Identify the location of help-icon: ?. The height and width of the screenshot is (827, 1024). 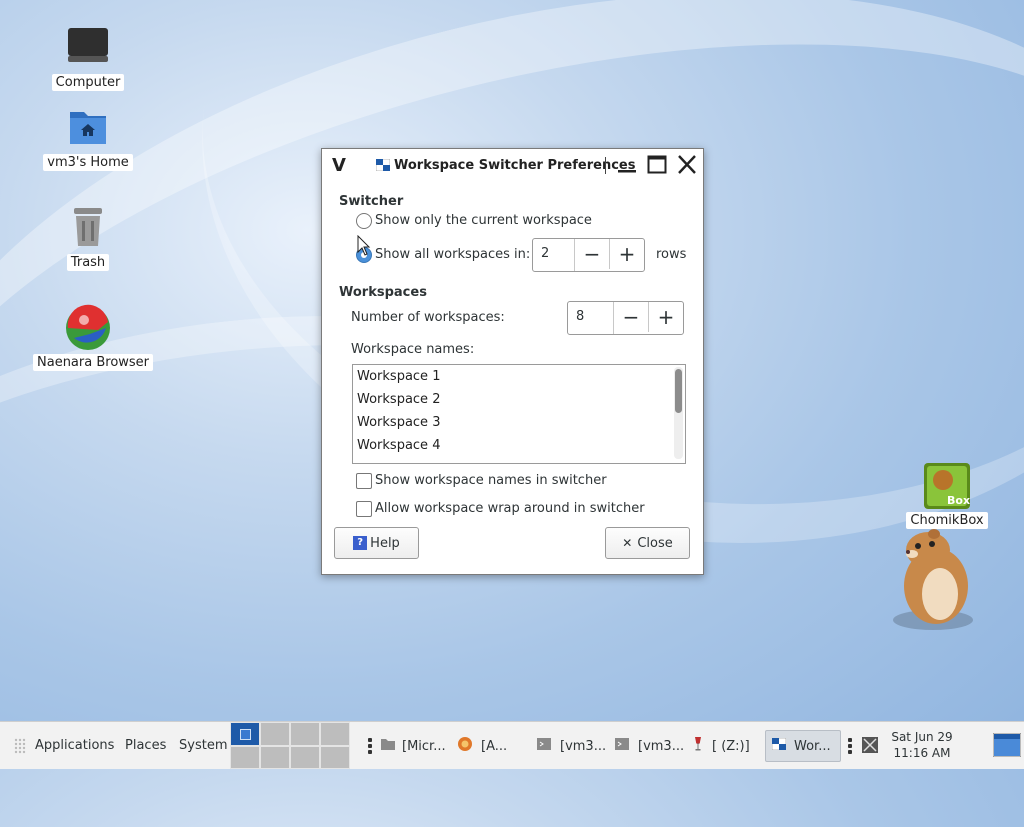
(360, 543).